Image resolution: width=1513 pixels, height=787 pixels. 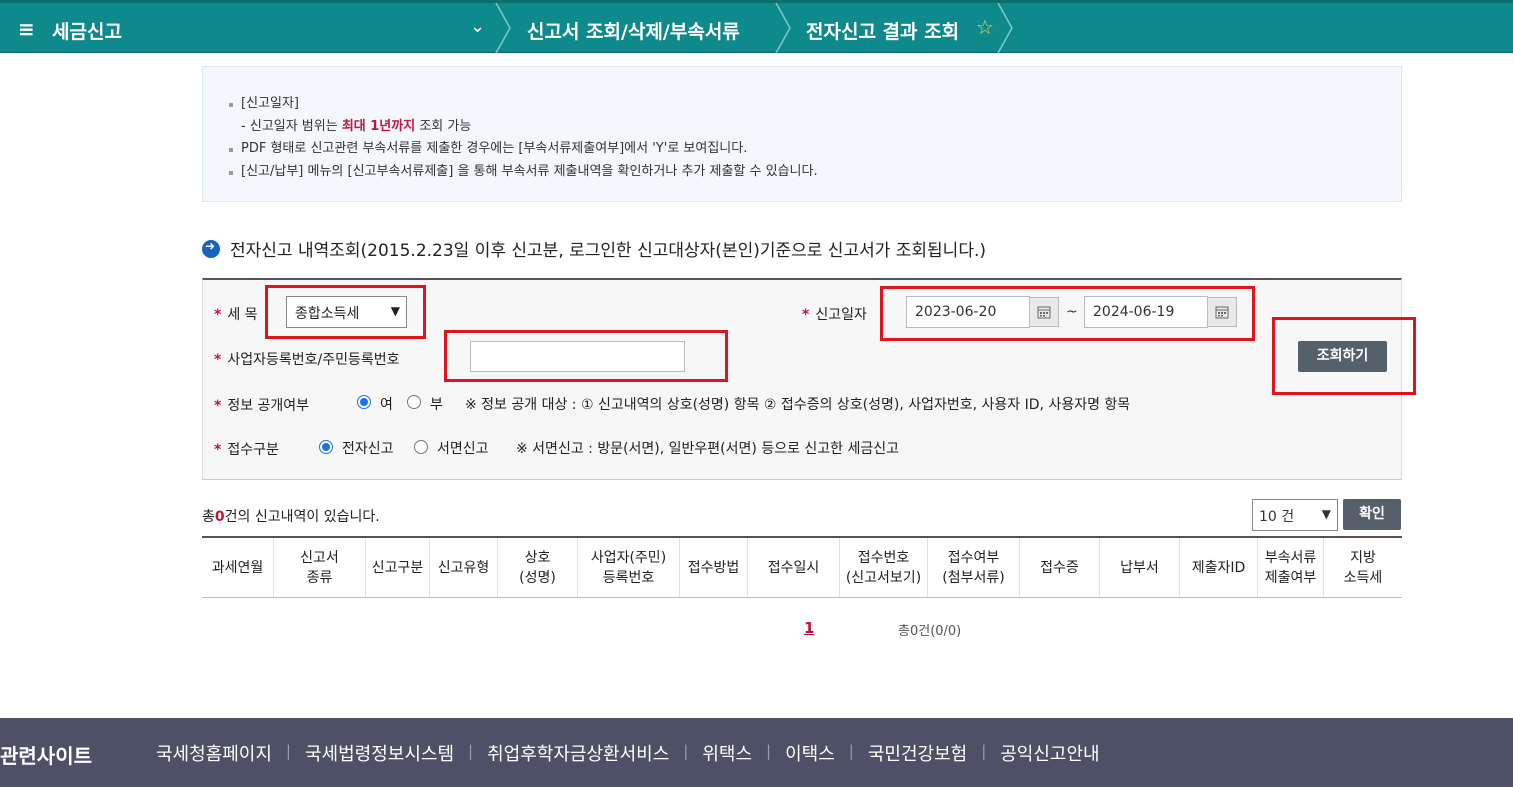 I want to click on report-date-label: * 신고일자, so click(x=834, y=315).